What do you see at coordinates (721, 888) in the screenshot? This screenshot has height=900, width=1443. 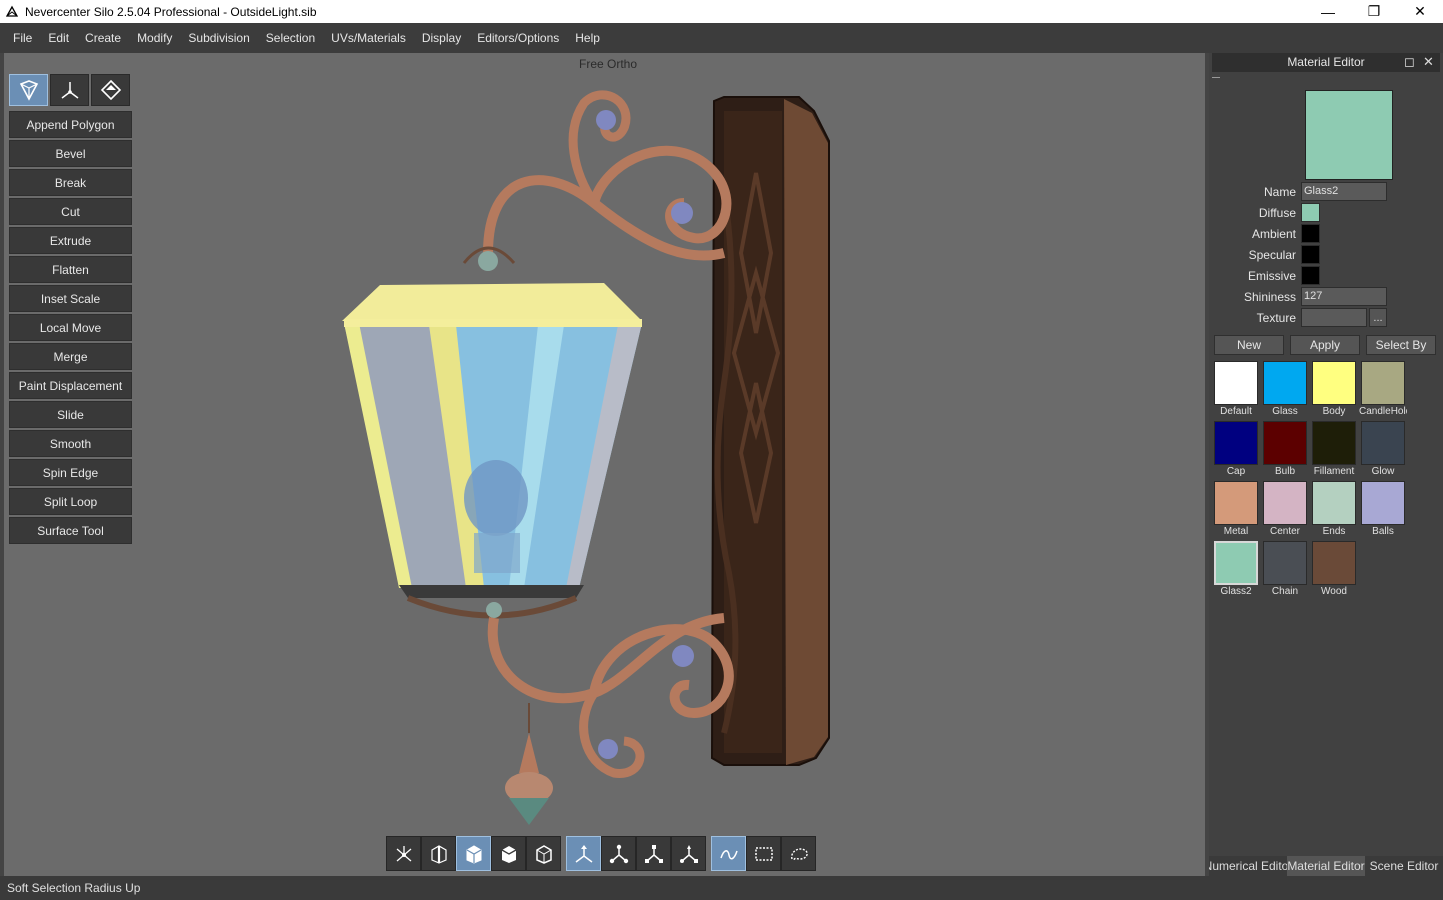 I see `status-bar: Soft Selection Radius Up` at bounding box center [721, 888].